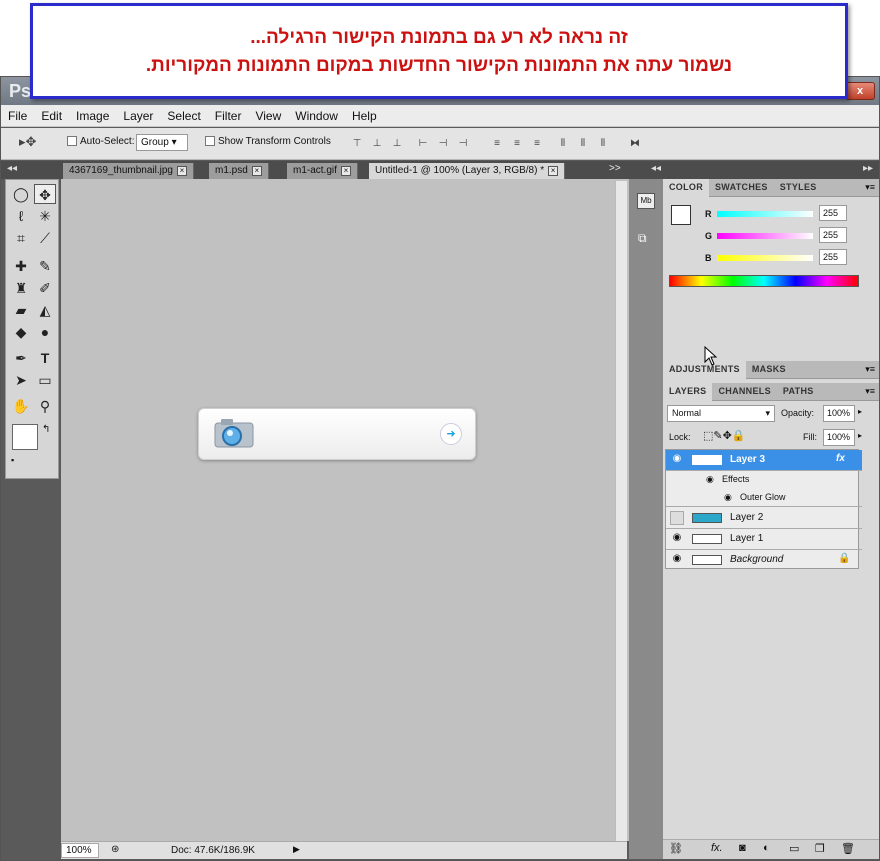  Describe the element at coordinates (27, 141) in the screenshot. I see `move-tool-icon: ▸✥` at that location.